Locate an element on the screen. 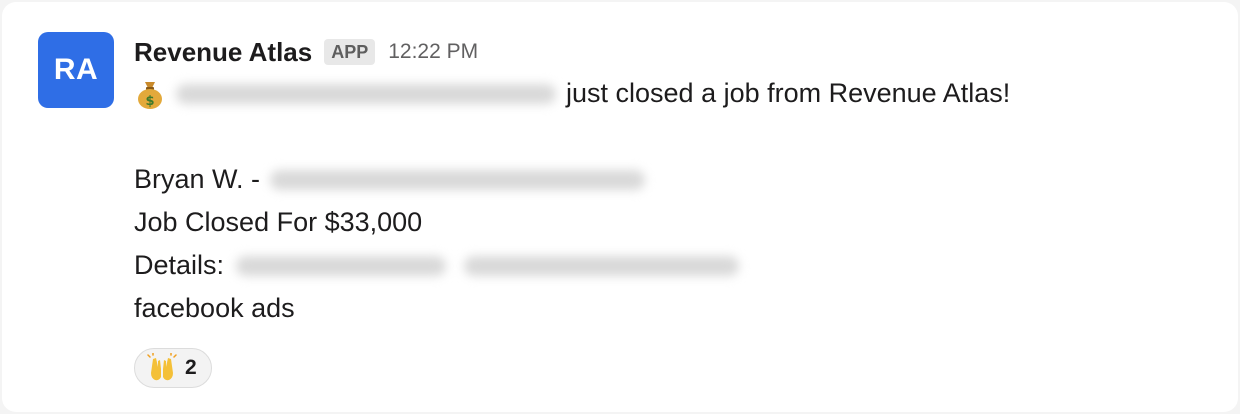 The image size is (1240, 414). sender-name: Revenue Atlas is located at coordinates (223, 52).